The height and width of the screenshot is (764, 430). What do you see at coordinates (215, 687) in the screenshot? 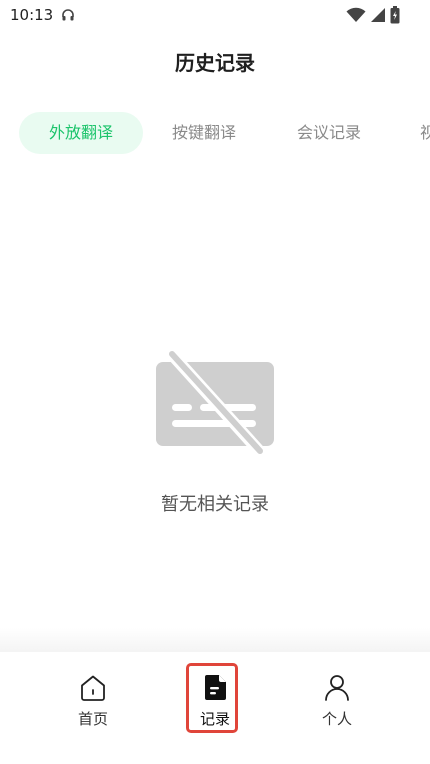
I see `document-icon` at bounding box center [215, 687].